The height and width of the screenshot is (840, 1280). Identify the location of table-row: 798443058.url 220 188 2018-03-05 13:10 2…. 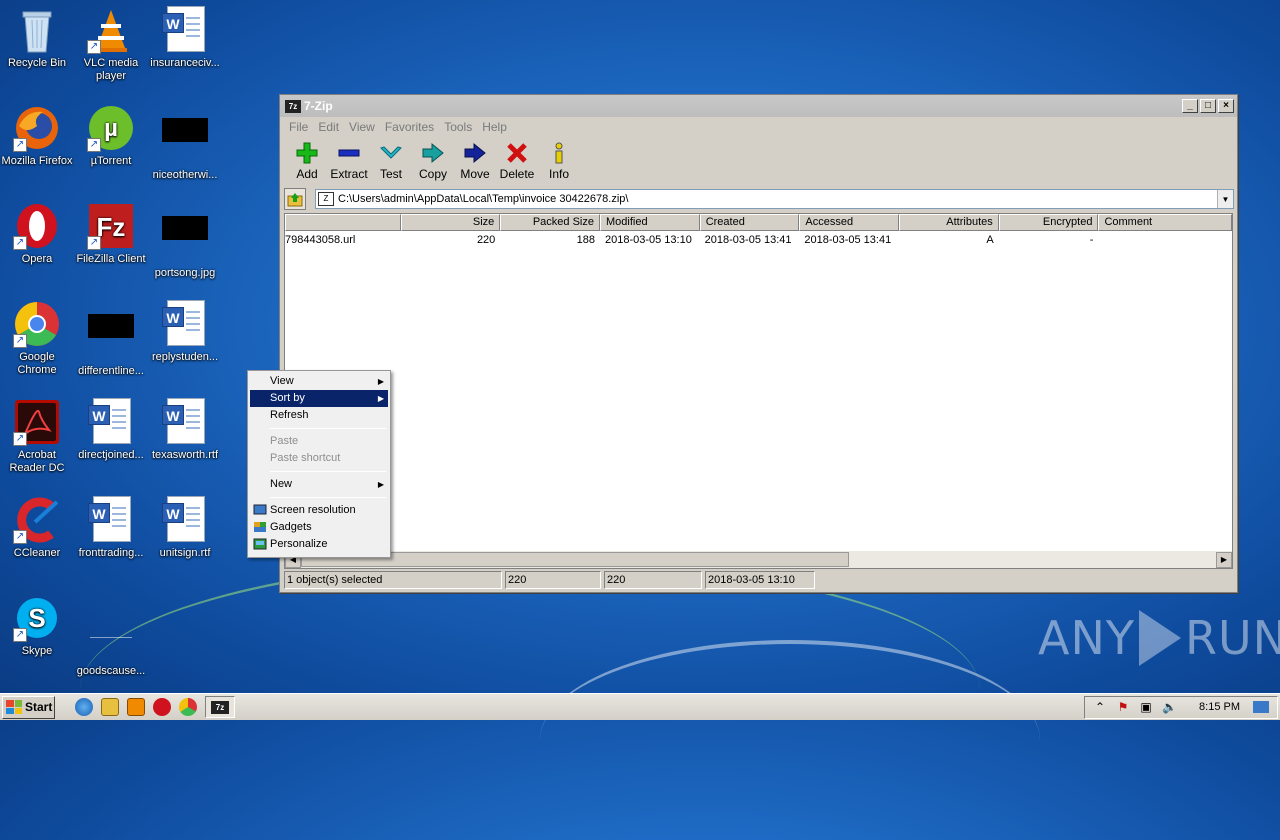
(758, 240).